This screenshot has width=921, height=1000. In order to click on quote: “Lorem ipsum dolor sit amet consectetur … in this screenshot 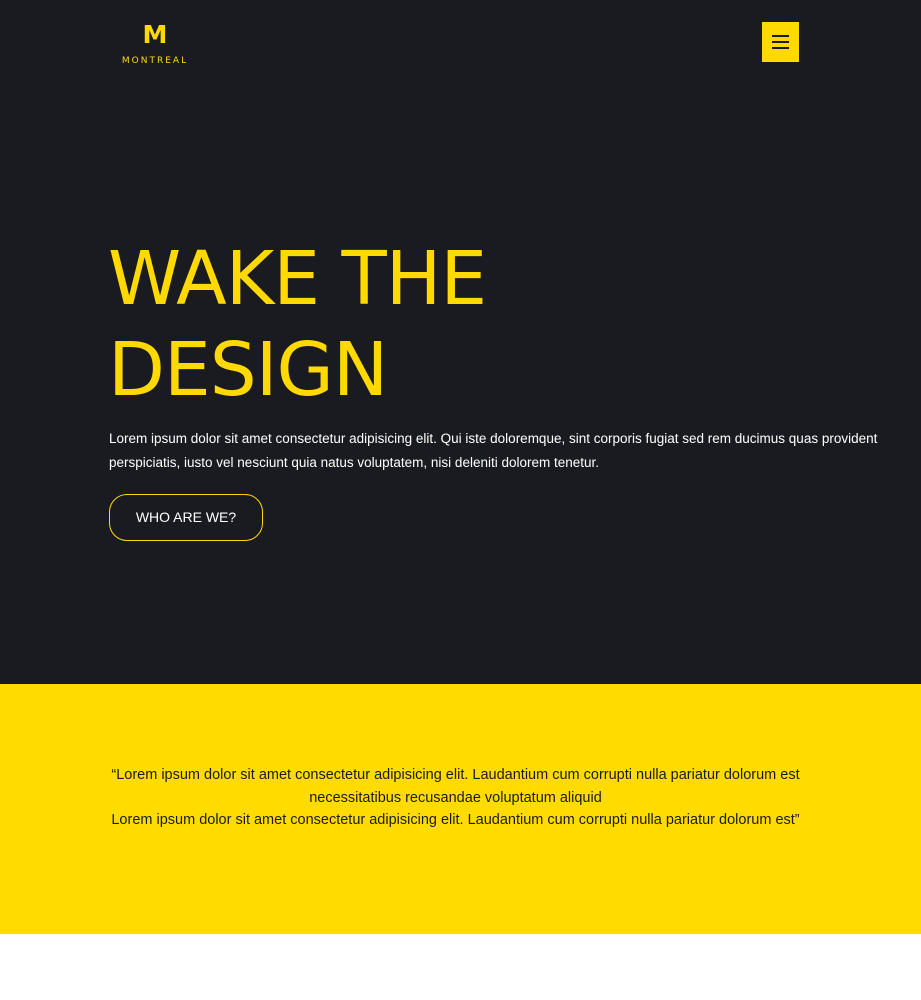, I will do `click(455, 798)`.